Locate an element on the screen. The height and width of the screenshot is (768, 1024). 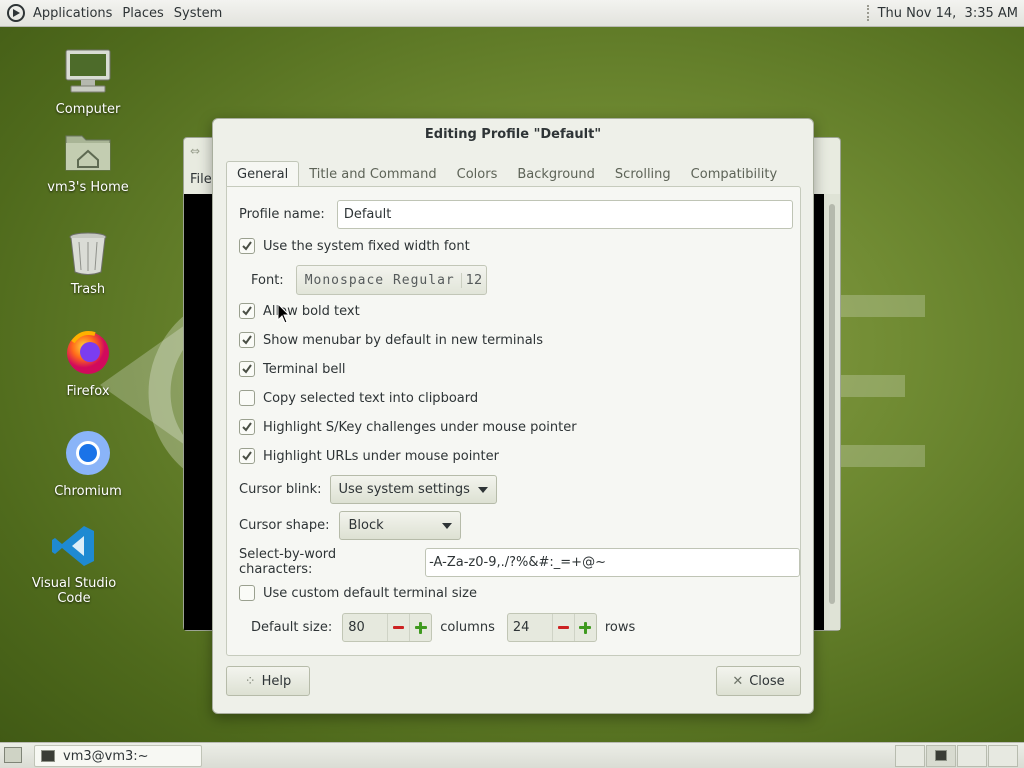
allow-bold-checkbox: Allow bold text is located at coordinates (299, 311).